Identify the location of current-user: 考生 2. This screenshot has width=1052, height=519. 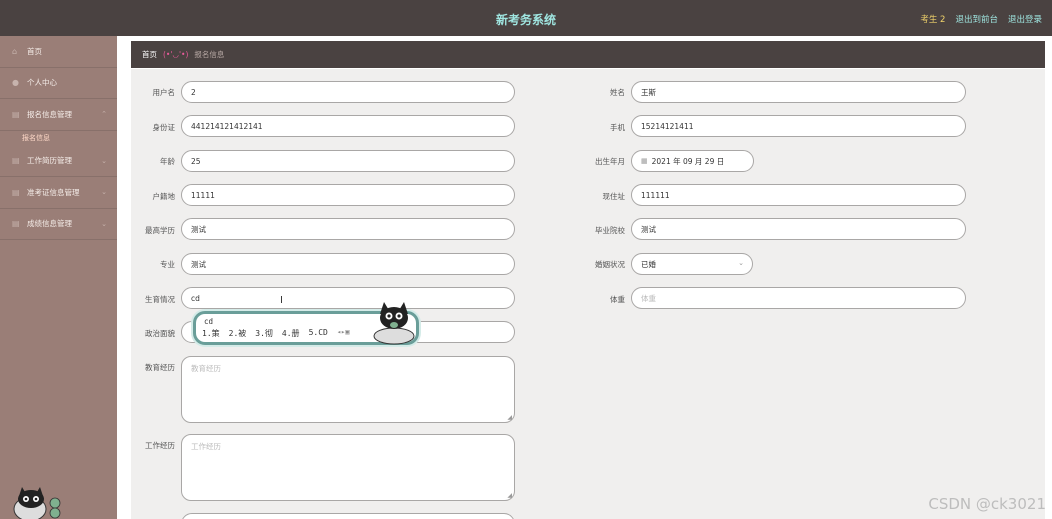
(933, 20).